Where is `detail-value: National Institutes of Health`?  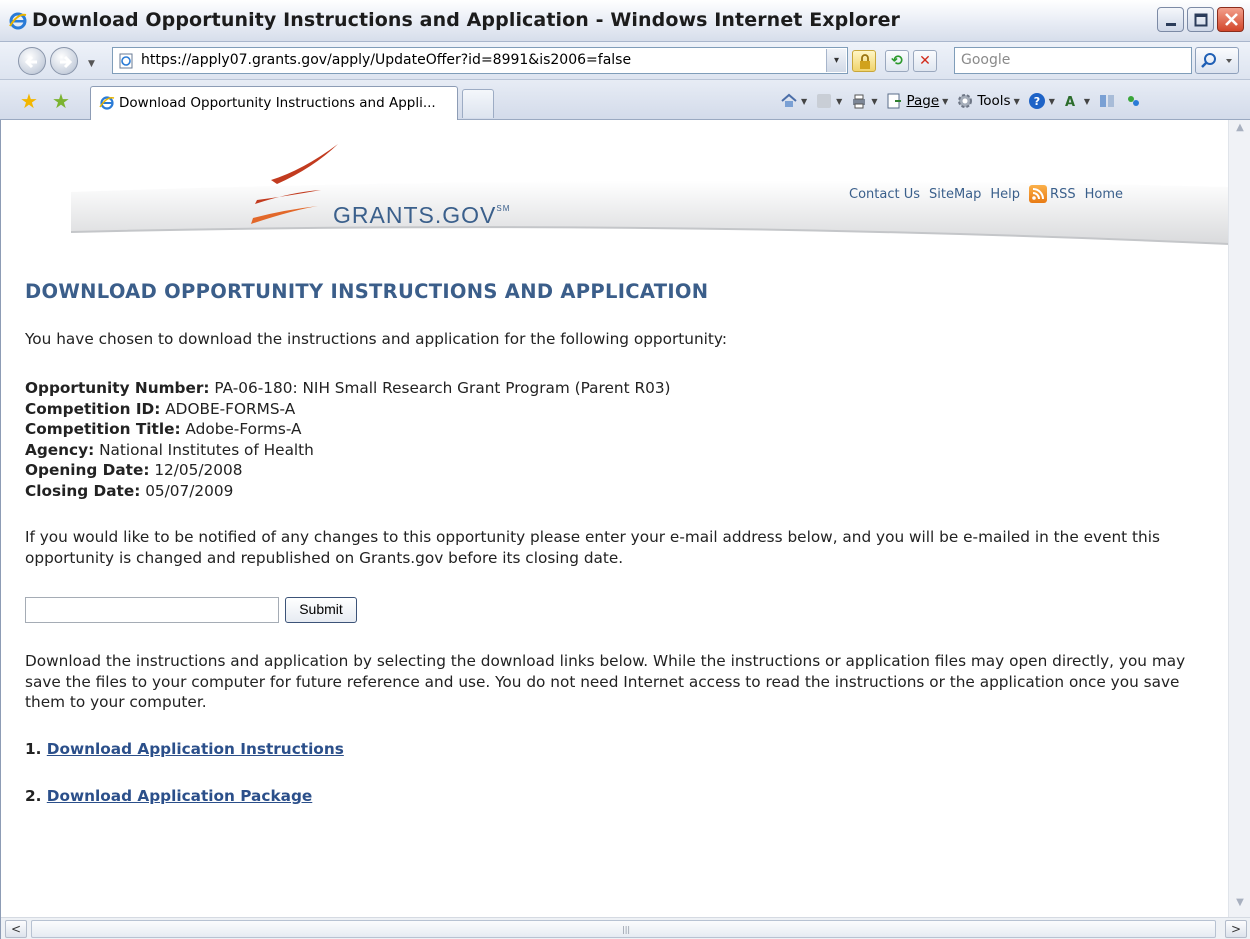 detail-value: National Institutes of Health is located at coordinates (204, 449).